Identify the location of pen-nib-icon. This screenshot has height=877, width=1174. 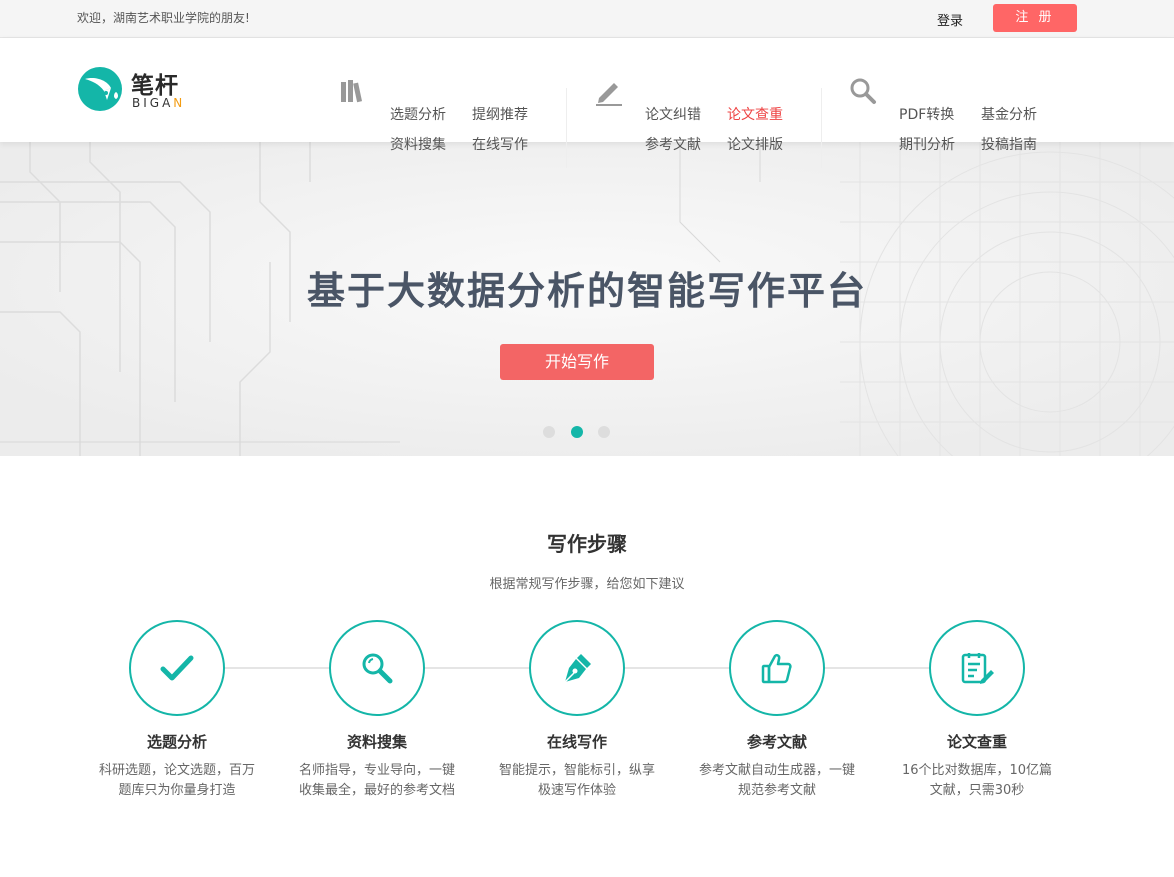
(577, 668).